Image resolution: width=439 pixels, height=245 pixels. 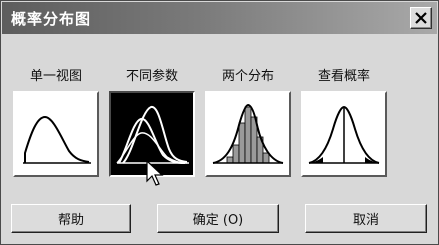 I want to click on view-probability-thumbnail, so click(x=344, y=134).